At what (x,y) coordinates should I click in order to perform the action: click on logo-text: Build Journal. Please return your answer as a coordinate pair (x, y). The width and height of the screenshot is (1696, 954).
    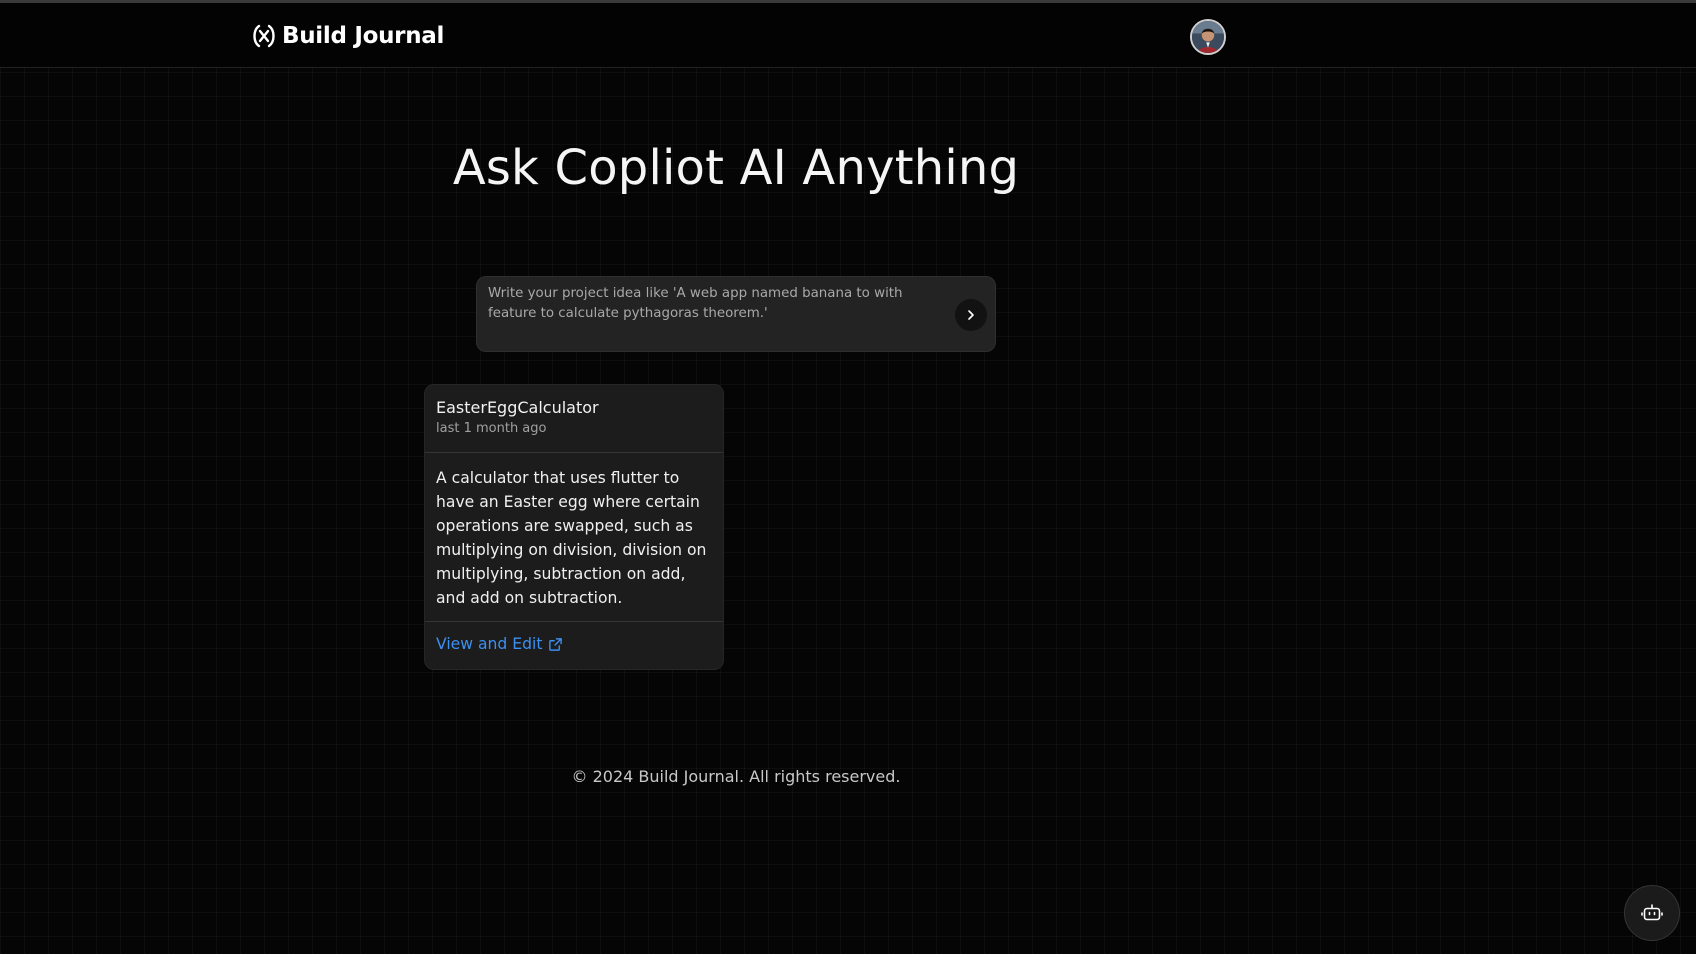
    Looking at the image, I should click on (363, 36).